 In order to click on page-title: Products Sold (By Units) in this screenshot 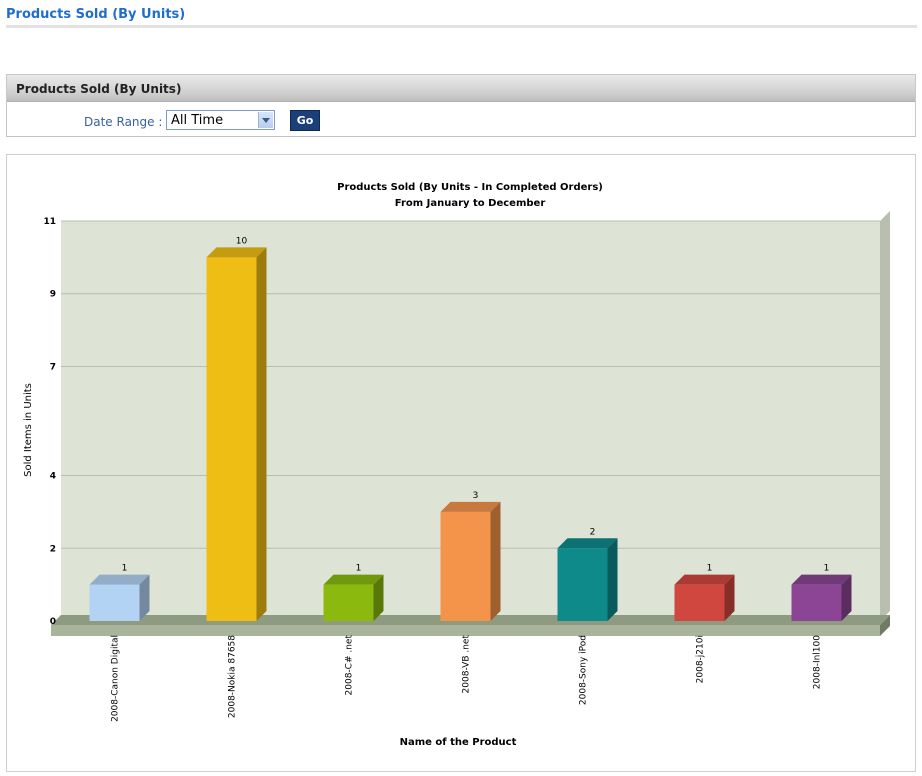, I will do `click(96, 14)`.